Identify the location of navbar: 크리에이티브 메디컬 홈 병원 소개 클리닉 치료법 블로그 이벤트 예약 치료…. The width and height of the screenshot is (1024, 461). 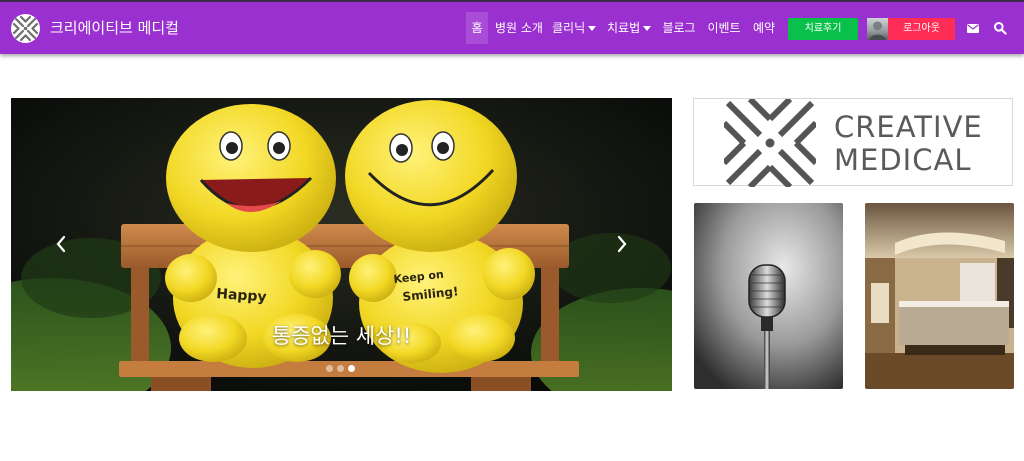
(512, 27).